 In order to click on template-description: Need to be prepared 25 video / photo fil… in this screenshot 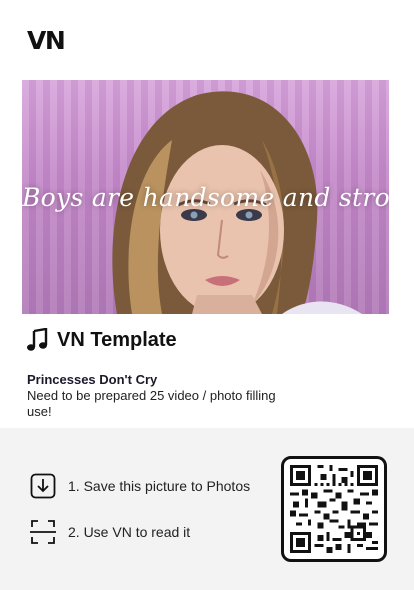, I will do `click(151, 403)`.